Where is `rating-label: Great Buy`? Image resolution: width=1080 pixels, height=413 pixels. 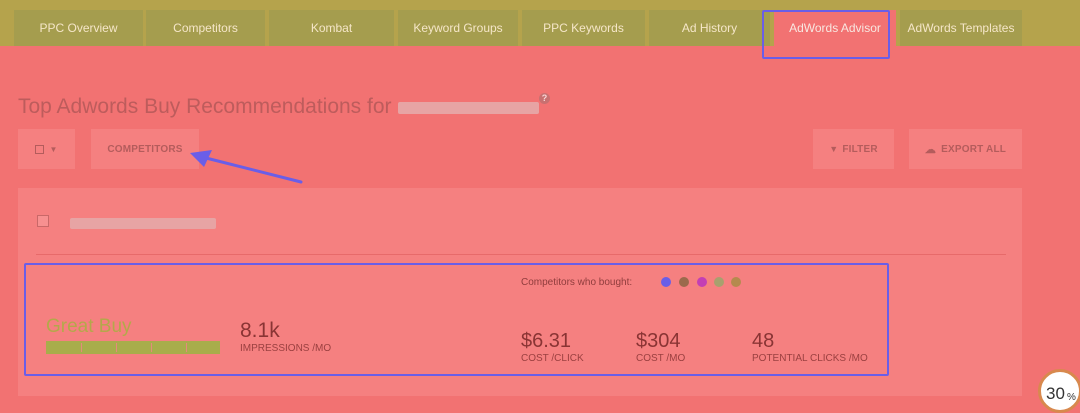
rating-label: Great Buy is located at coordinates (89, 326).